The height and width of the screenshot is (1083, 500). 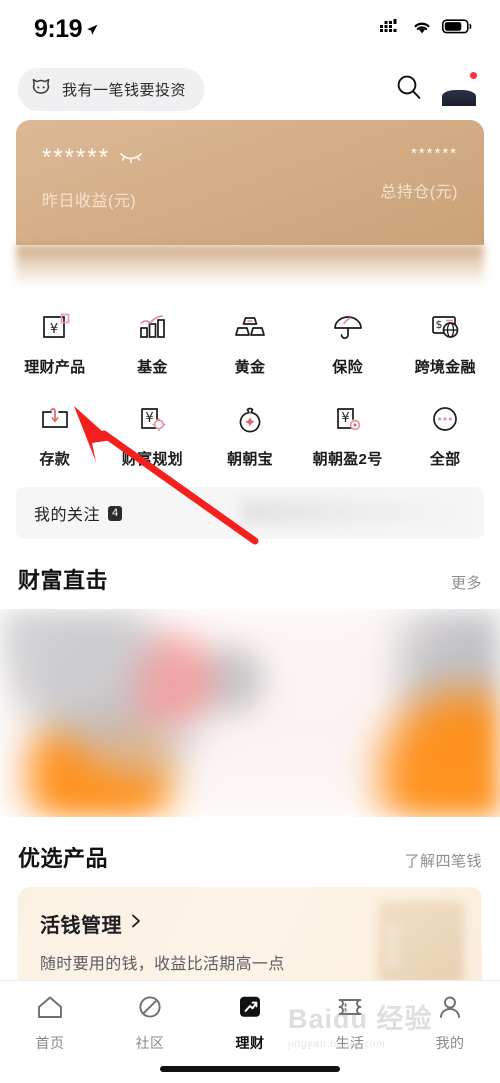 What do you see at coordinates (348, 327) in the screenshot?
I see `umbrella-icon` at bounding box center [348, 327].